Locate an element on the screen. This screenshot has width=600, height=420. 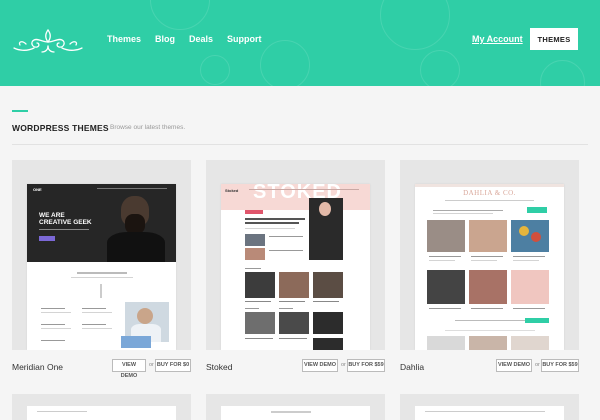
nav-support: Support is located at coordinates (244, 39).